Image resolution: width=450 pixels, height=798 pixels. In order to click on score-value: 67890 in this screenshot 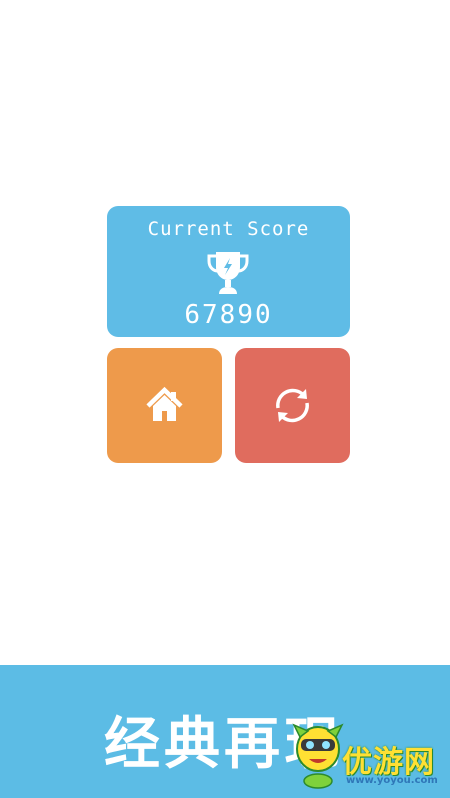, I will do `click(228, 315)`.